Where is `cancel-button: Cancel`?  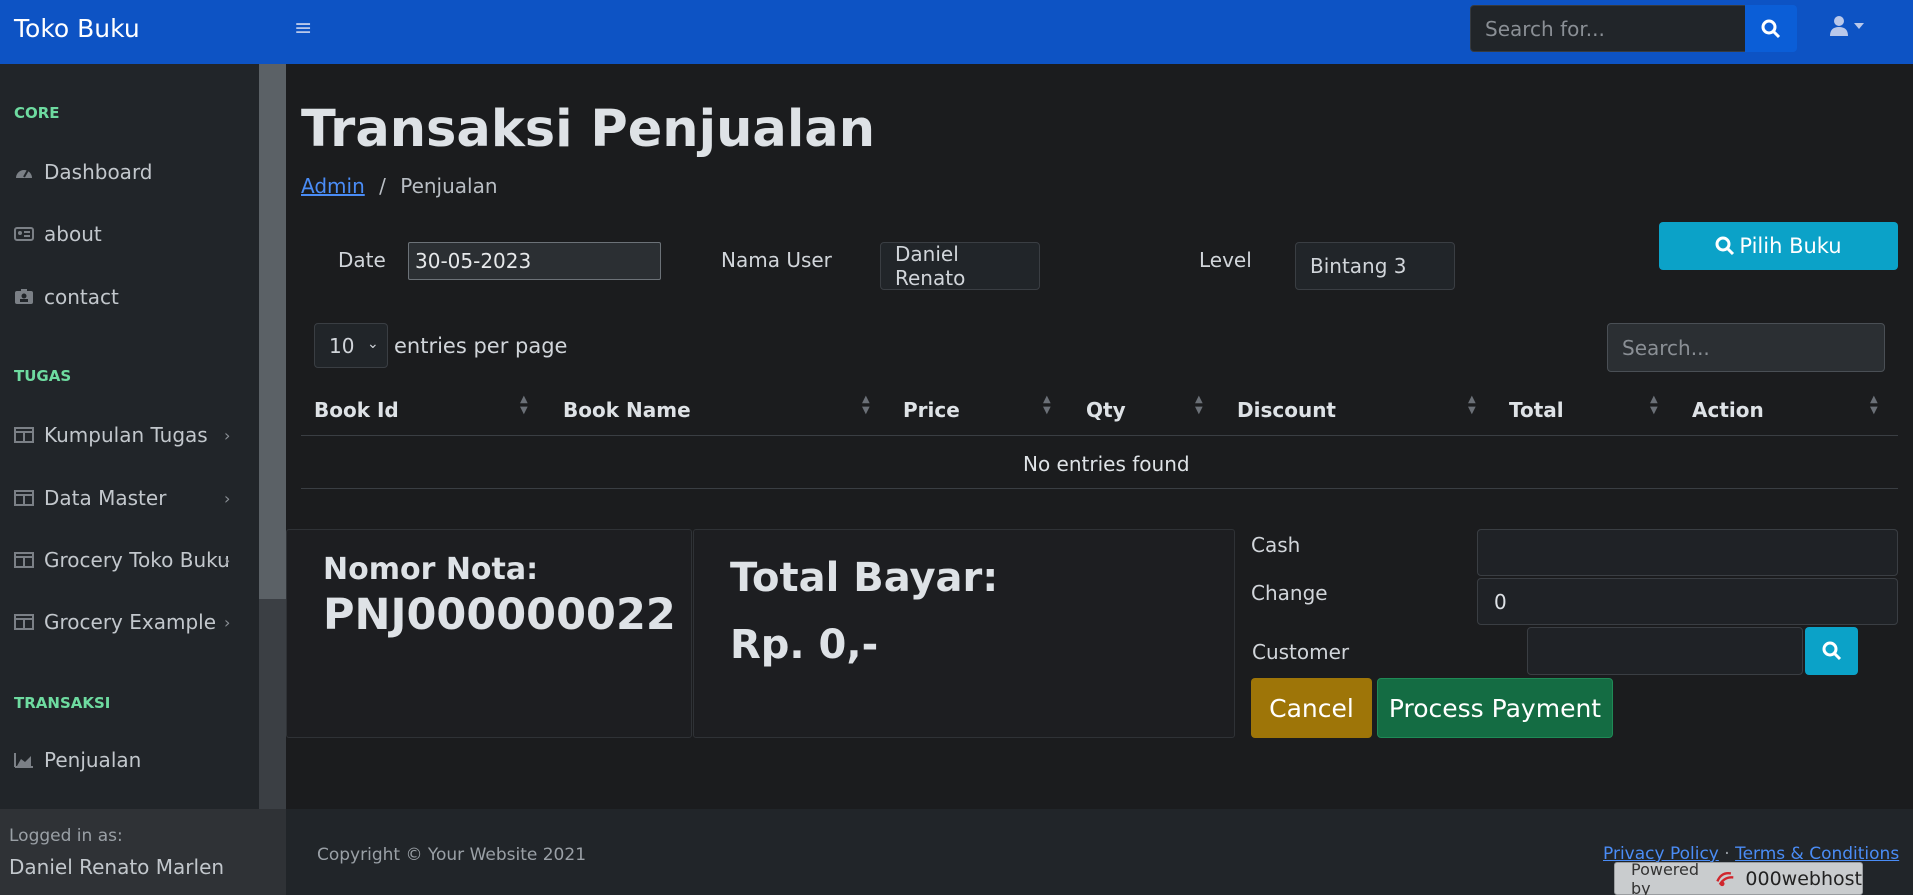 cancel-button: Cancel is located at coordinates (1311, 708).